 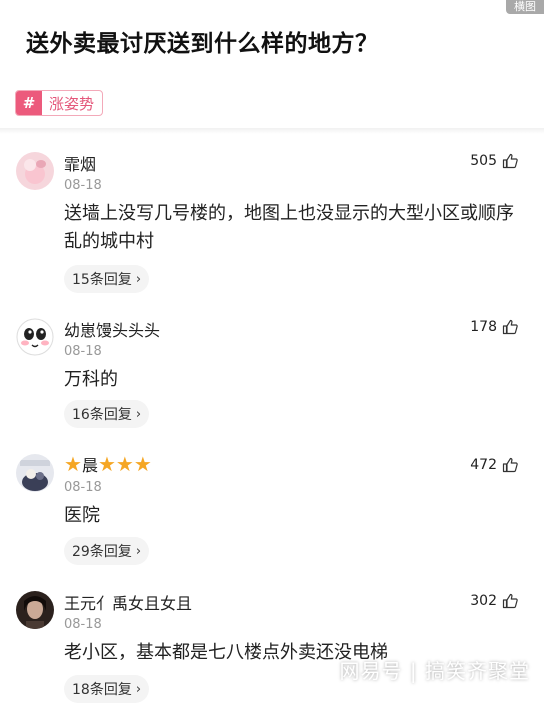 I want to click on topic-tag: # 涨姿势, so click(x=59, y=103).